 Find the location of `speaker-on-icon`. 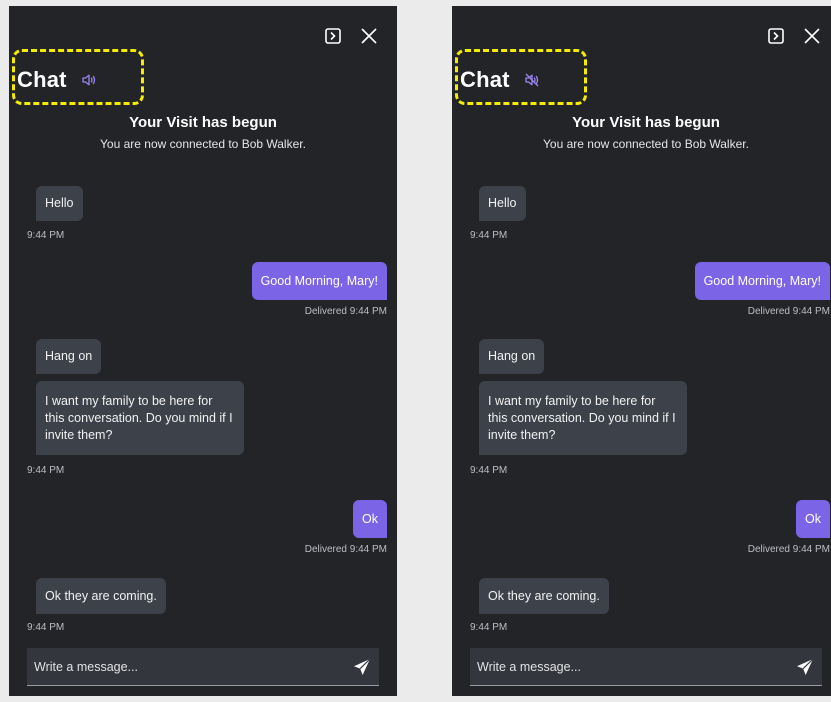

speaker-on-icon is located at coordinates (89, 80).